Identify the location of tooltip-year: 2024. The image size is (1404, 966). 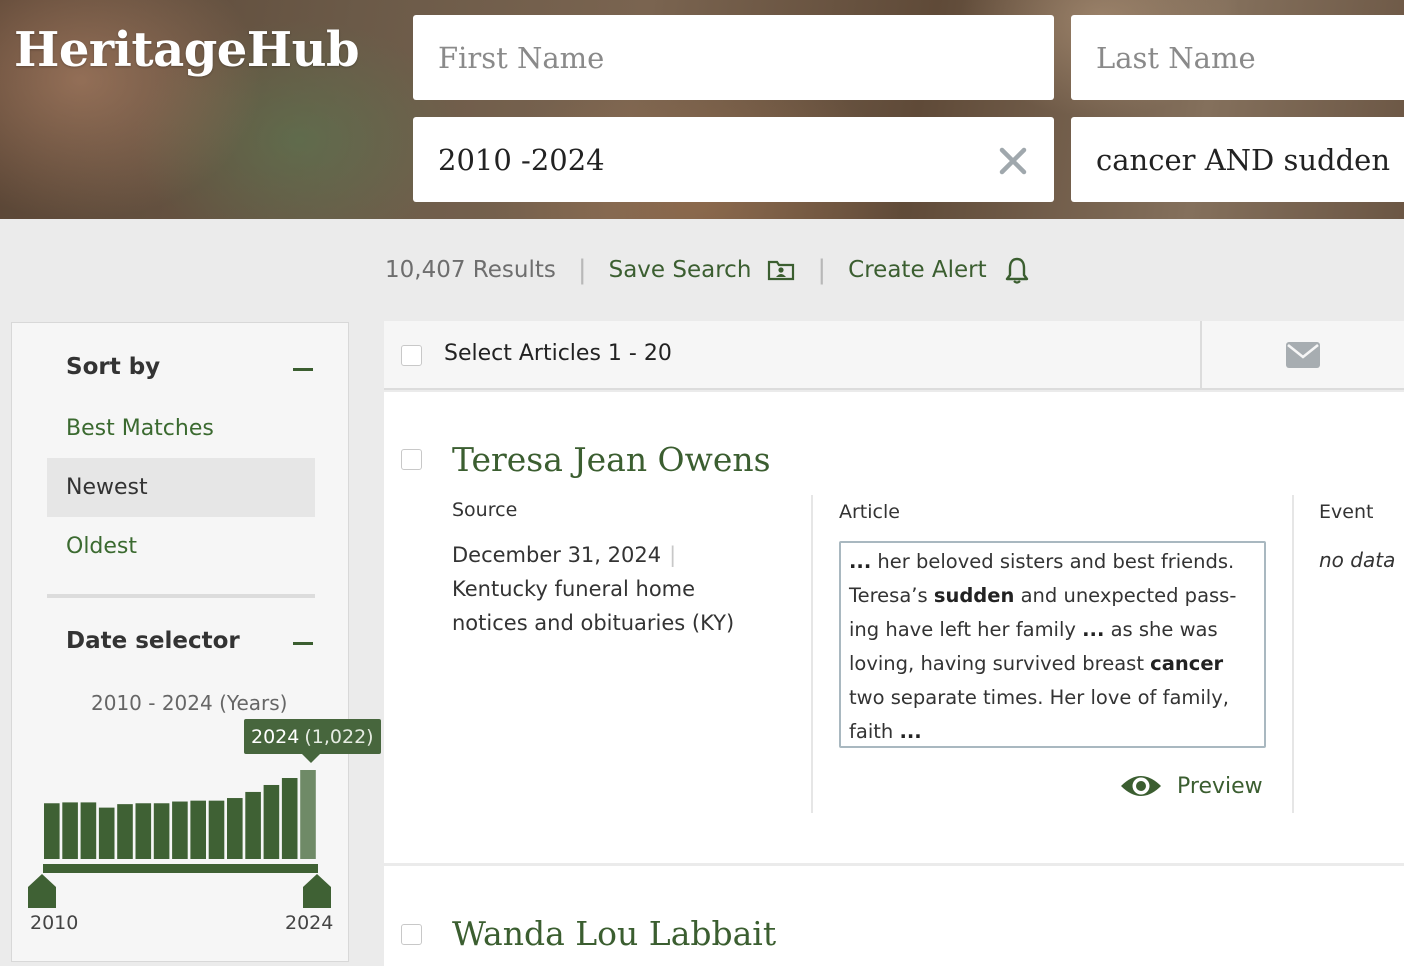
(275, 736).